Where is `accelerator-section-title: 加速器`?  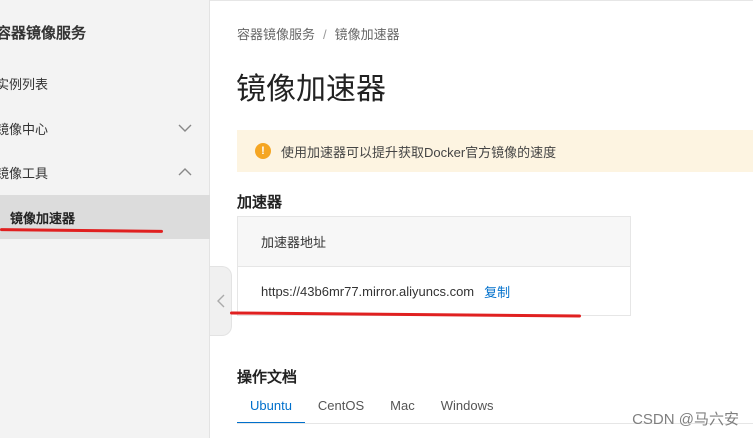
accelerator-section-title: 加速器 is located at coordinates (260, 202).